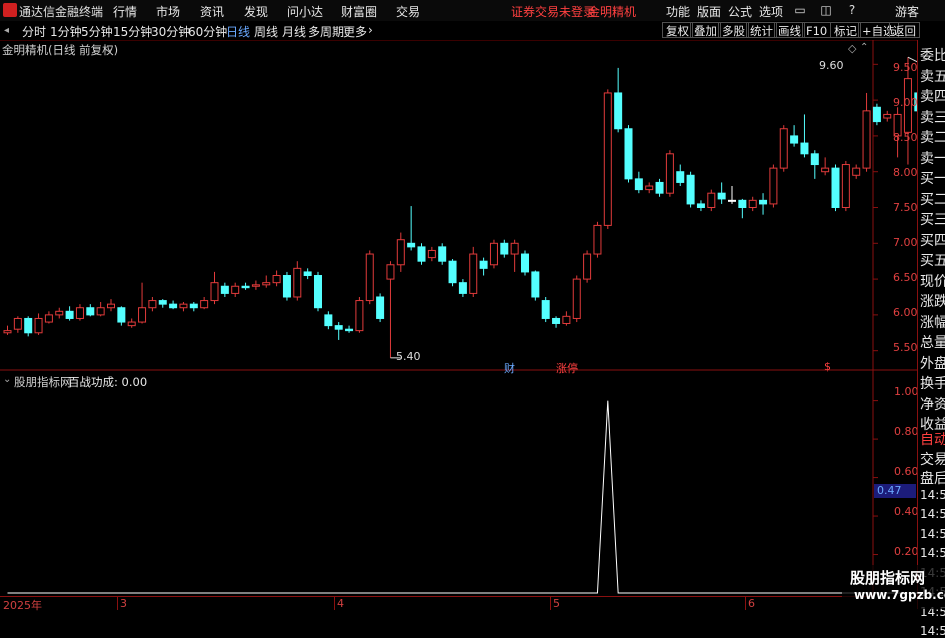  What do you see at coordinates (705, 30) in the screenshot?
I see `overlay-button: 叠加` at bounding box center [705, 30].